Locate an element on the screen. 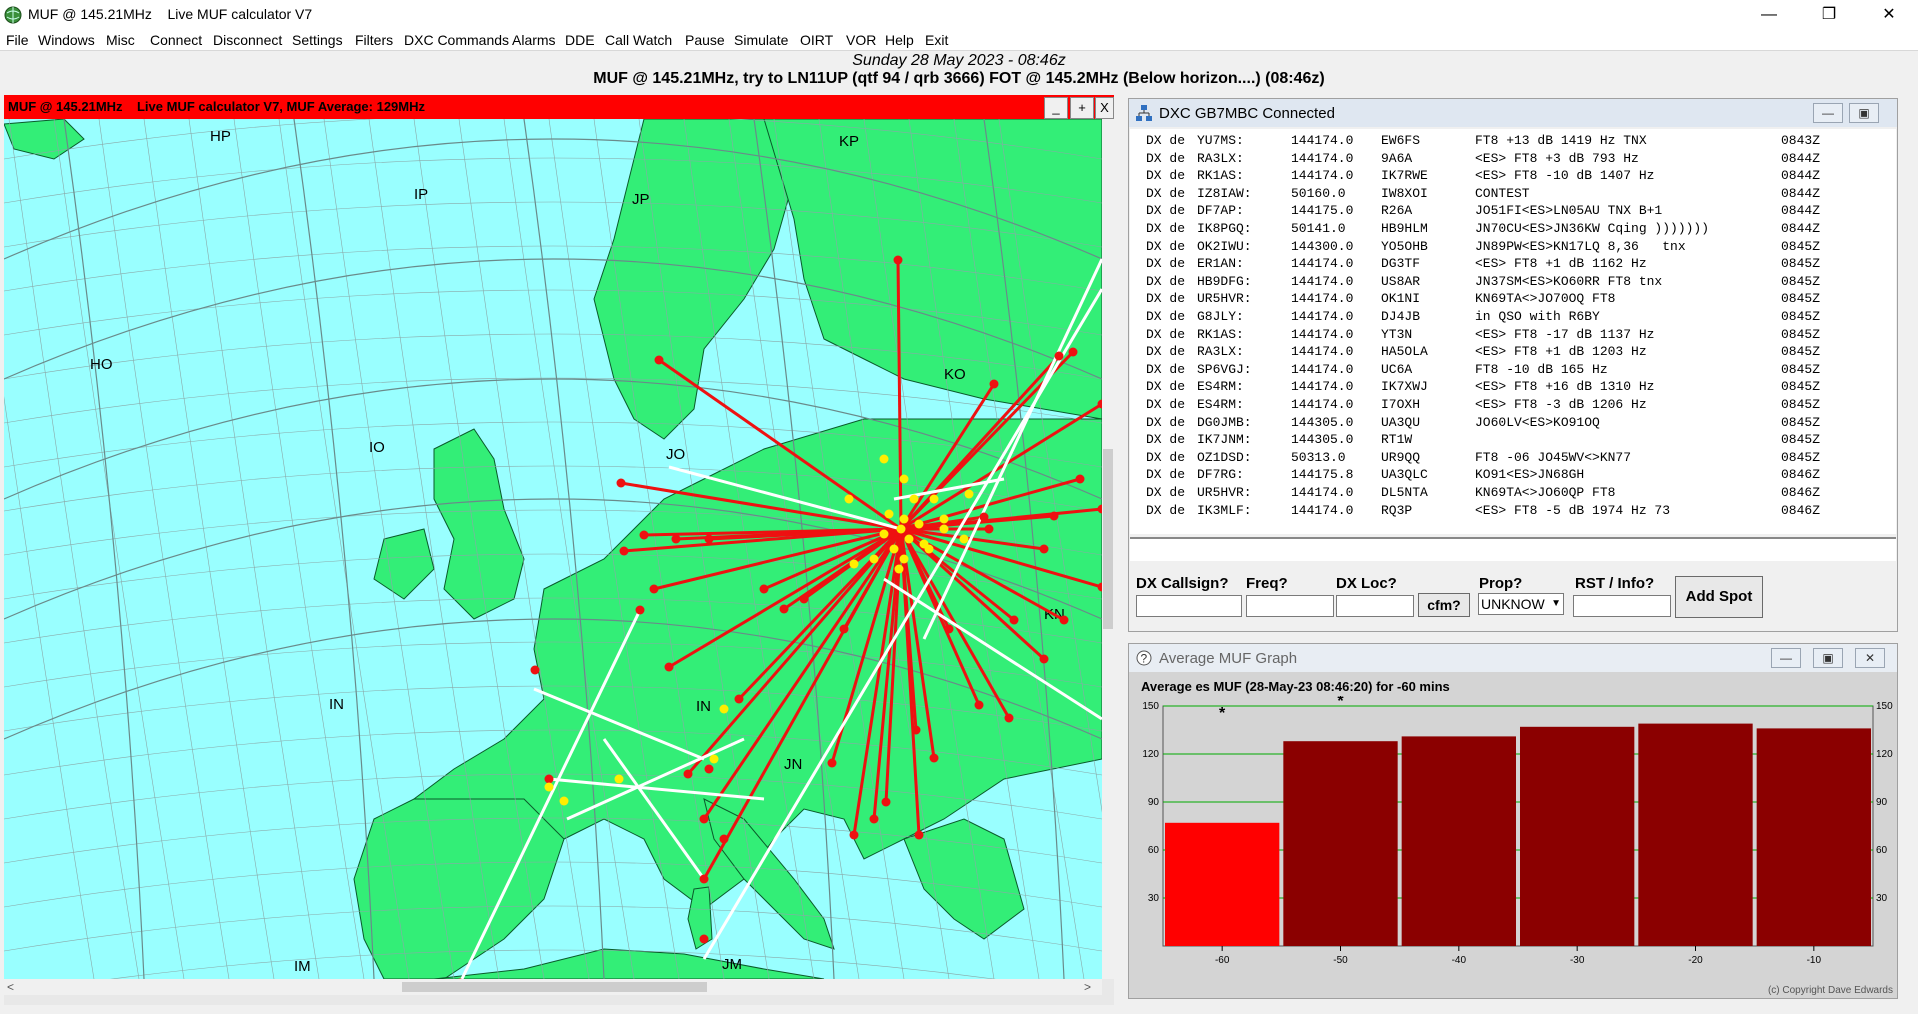 The image size is (1918, 1014). menu-disconnect: Disconnect is located at coordinates (247, 40).